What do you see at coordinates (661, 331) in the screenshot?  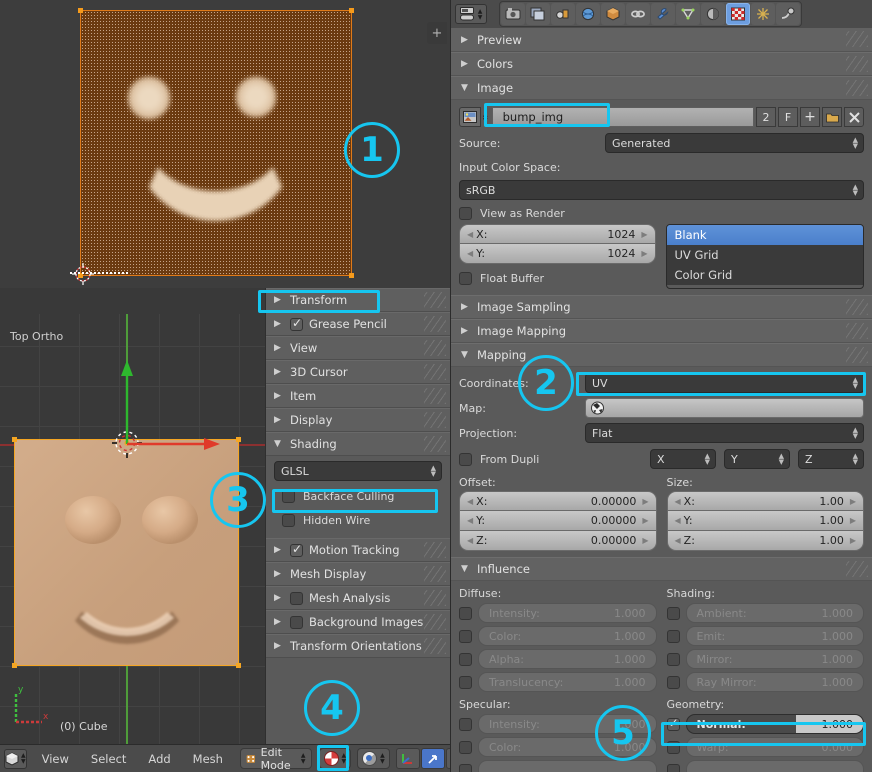 I see `section-image-mapping: ▶ Image Mapping` at bounding box center [661, 331].